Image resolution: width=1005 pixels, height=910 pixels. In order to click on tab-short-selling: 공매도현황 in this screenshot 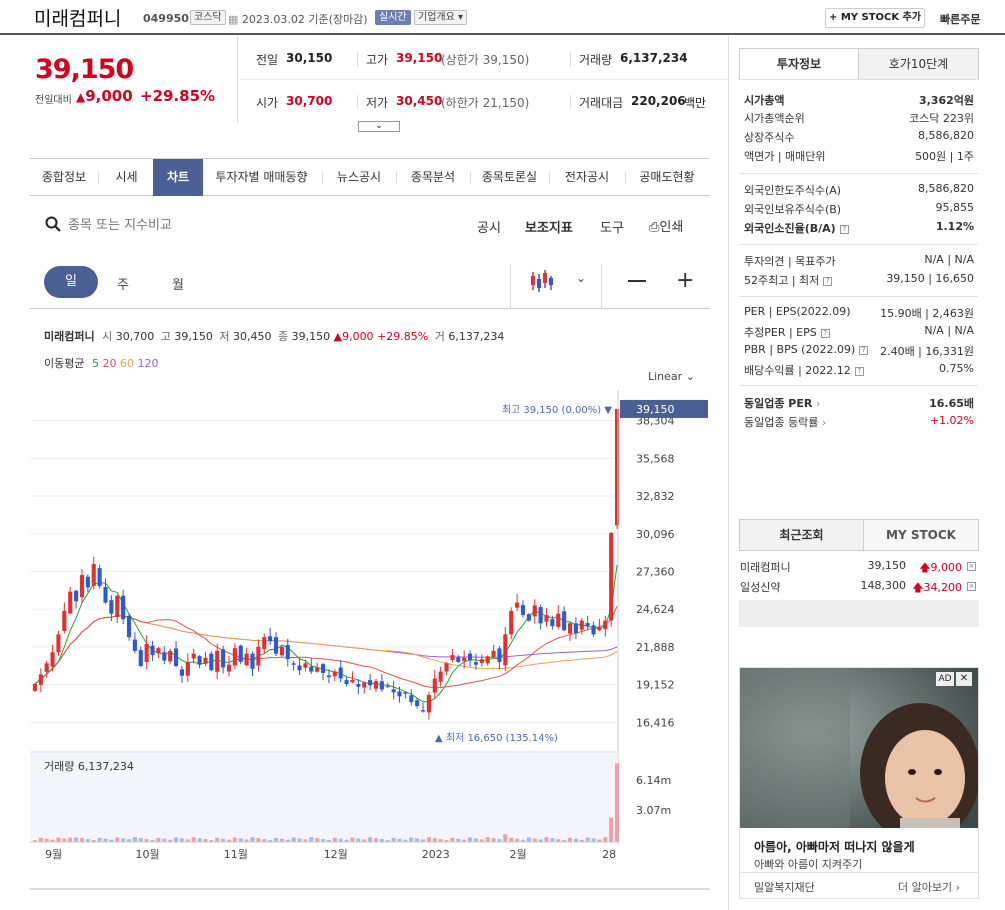, I will do `click(667, 177)`.